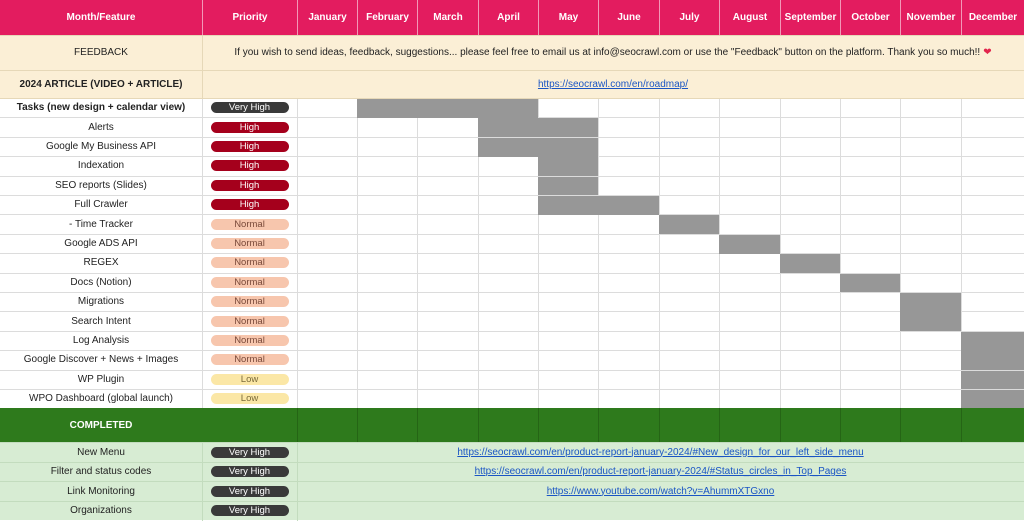 This screenshot has width=1024, height=521. I want to click on article-label: 2024 ARTICLE (VIDEO + ARTICLE), so click(101, 84).